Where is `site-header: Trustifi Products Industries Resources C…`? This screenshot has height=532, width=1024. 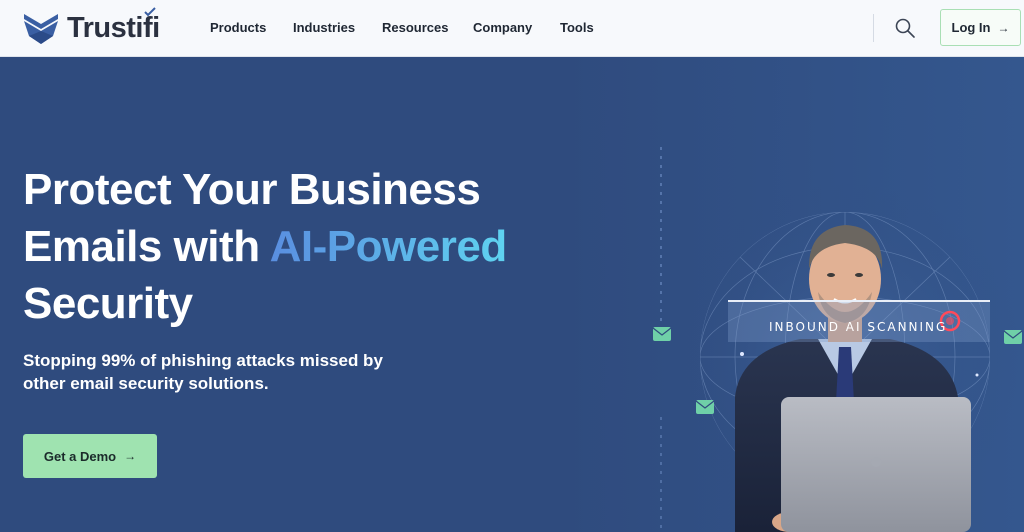
site-header: Trustifi Products Industries Resources C… is located at coordinates (512, 28).